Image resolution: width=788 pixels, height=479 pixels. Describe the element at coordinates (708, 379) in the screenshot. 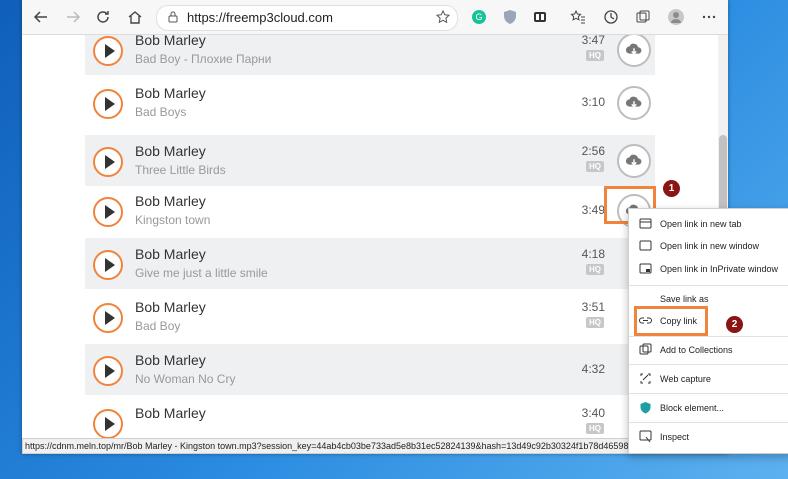

I see `menu-web-capture: Web capture` at that location.